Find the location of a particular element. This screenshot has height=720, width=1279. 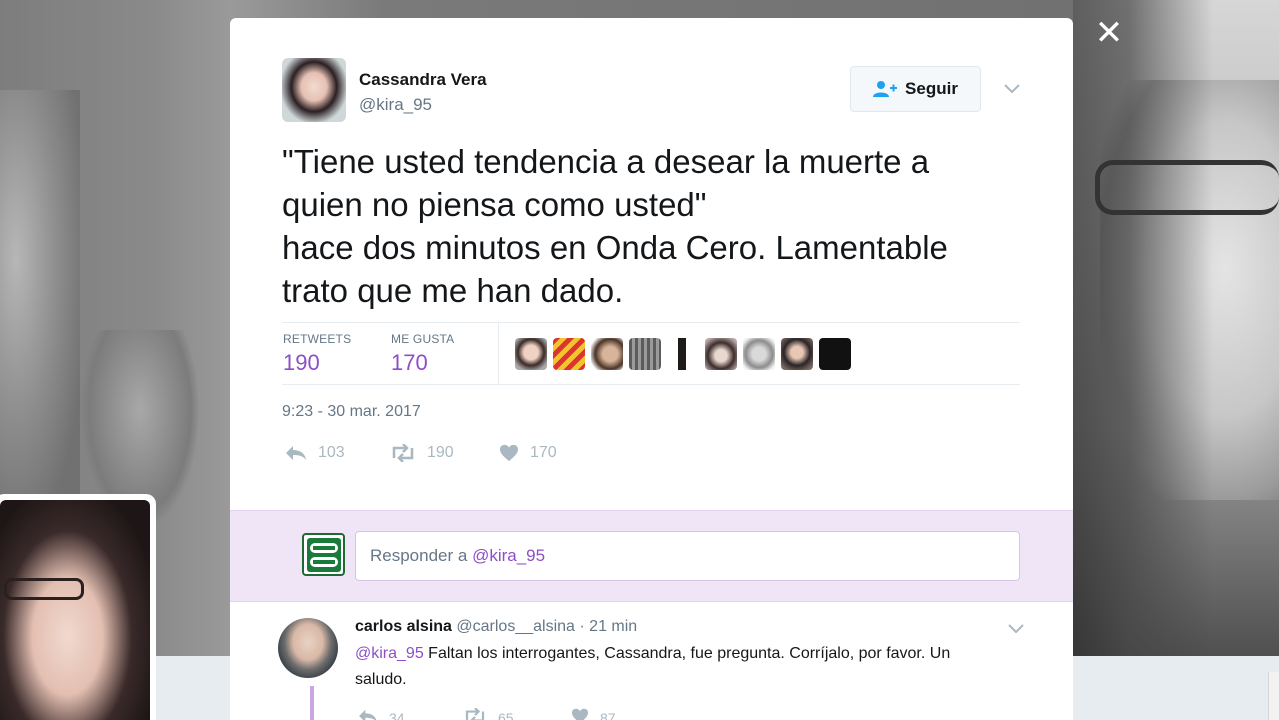

background-hair-right is located at coordinates (1143, 360).